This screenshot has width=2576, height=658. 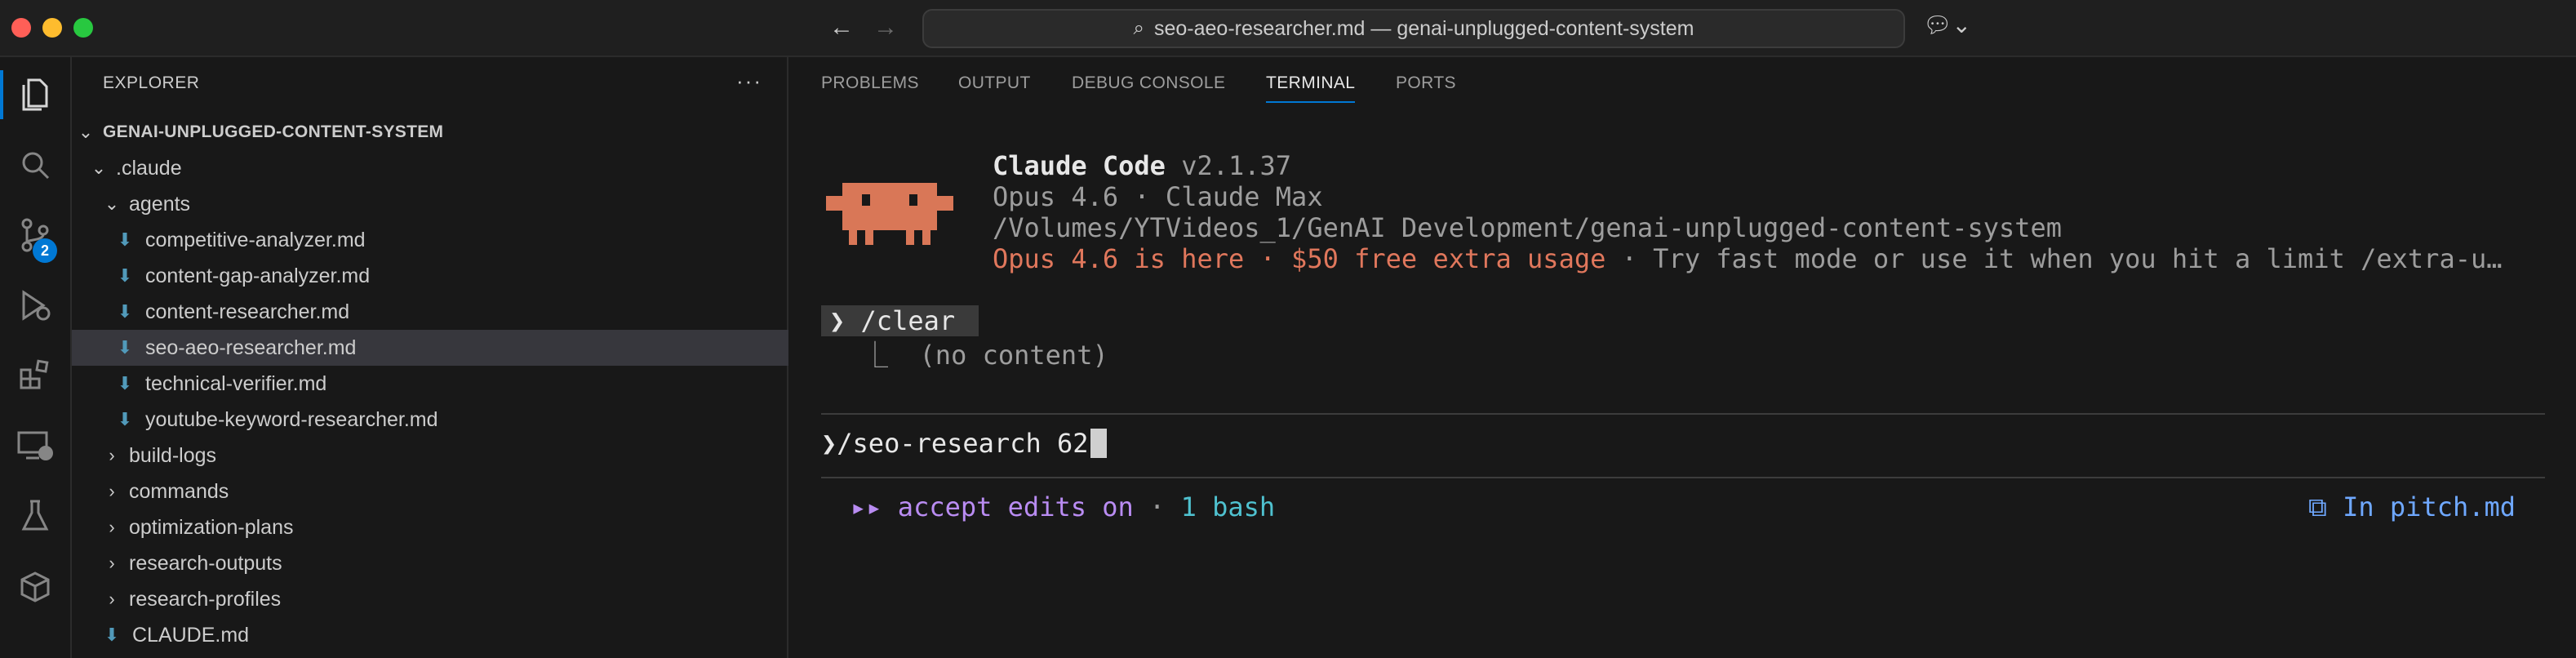 I want to click on tree-file-label: CLAUDE.md, so click(x=191, y=635).